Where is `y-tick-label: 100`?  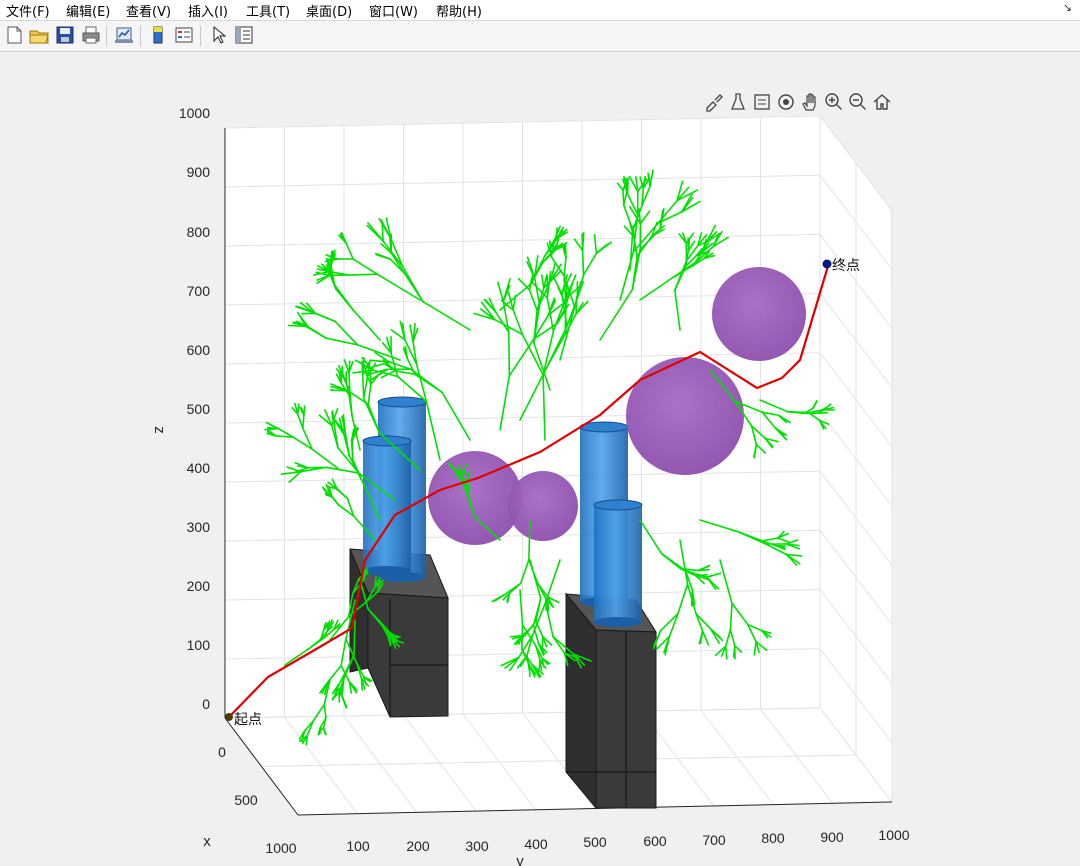
y-tick-label: 100 is located at coordinates (358, 846).